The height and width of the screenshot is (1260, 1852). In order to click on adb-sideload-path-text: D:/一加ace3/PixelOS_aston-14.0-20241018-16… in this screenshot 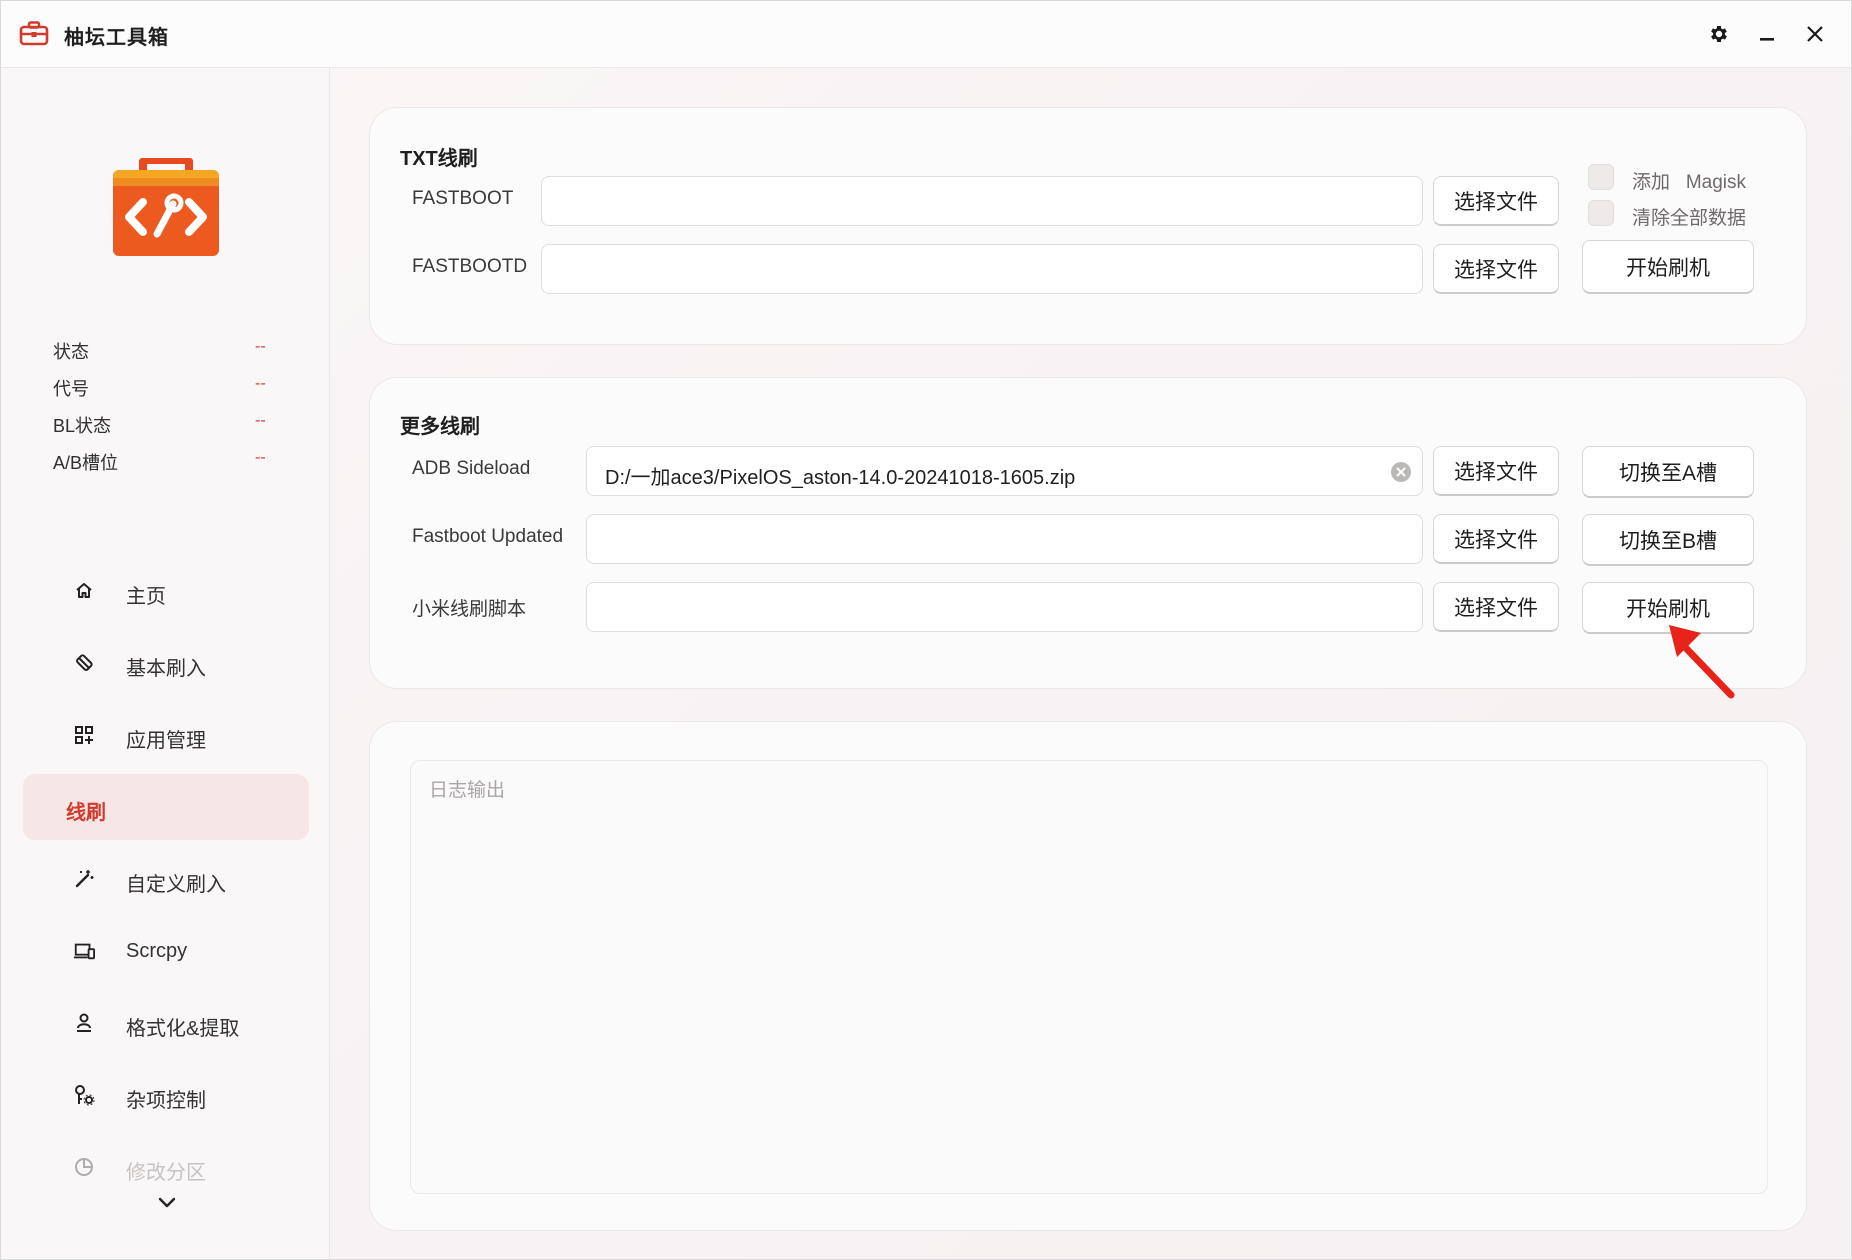, I will do `click(840, 478)`.